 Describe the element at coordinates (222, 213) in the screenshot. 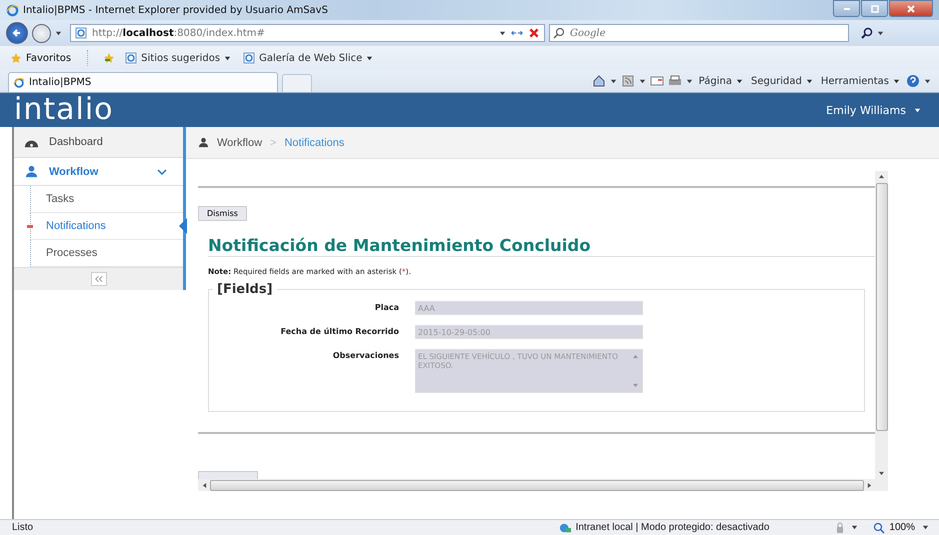

I see `dismiss-button: Dismiss` at that location.